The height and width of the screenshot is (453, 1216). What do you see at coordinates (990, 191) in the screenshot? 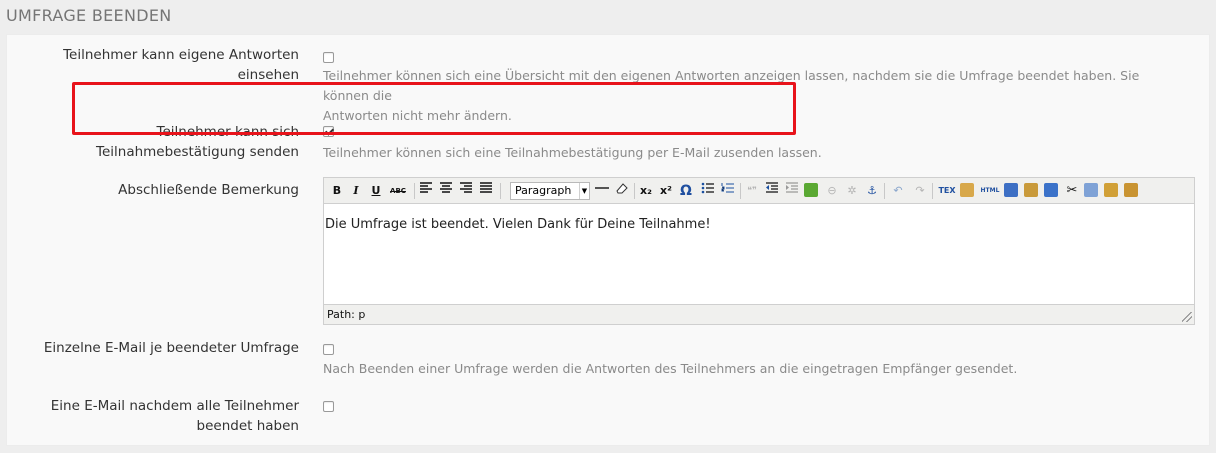
I see `html-button: HTML` at bounding box center [990, 191].